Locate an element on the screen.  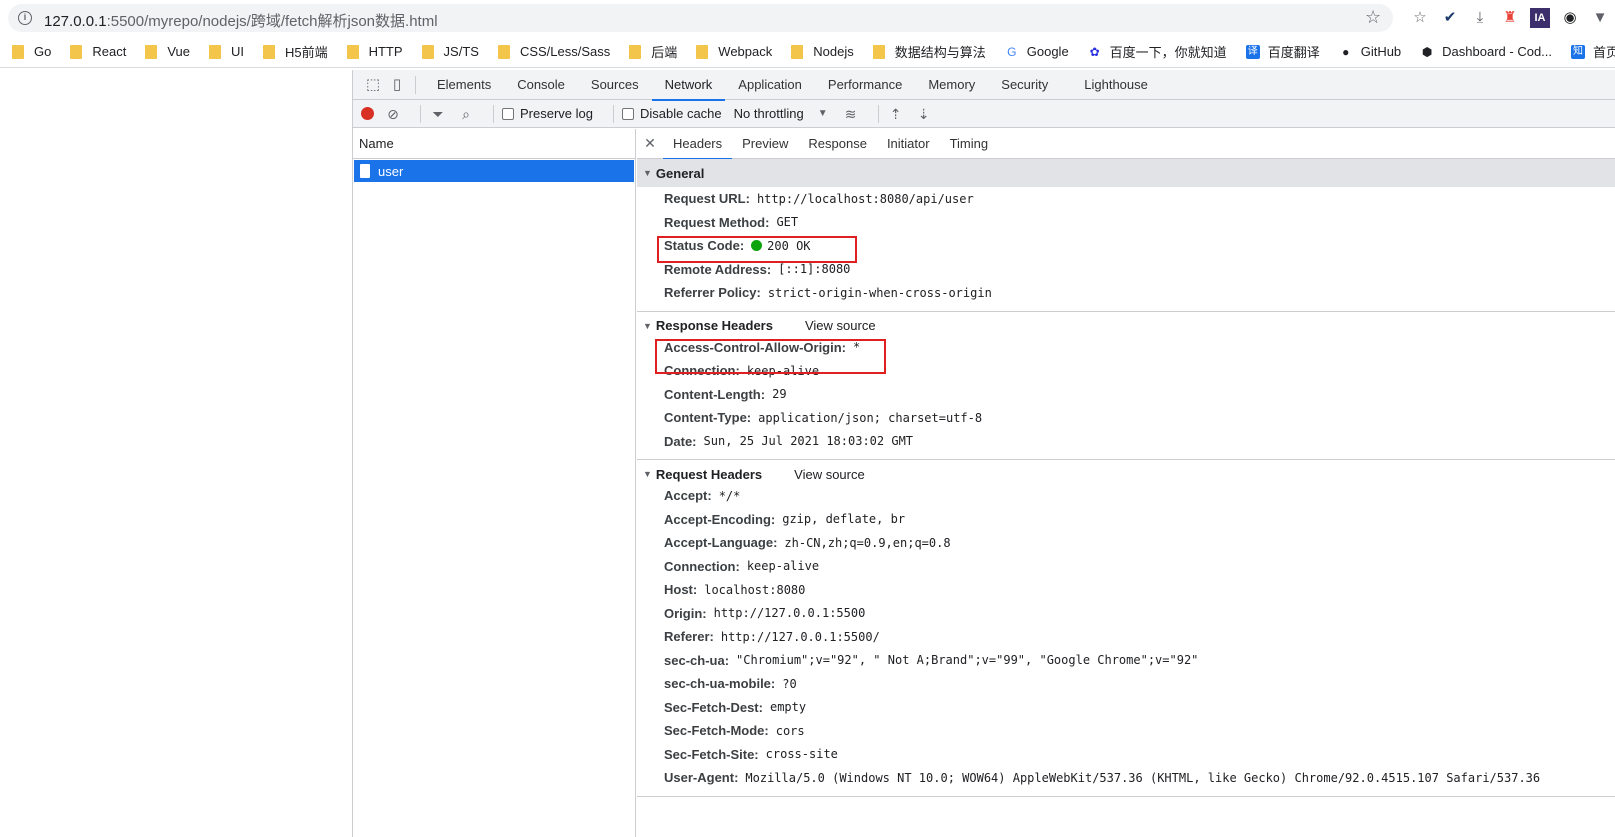
header-row: Date: Sun, 25 Jul 2021 18:03:02 GMT is located at coordinates (1126, 442).